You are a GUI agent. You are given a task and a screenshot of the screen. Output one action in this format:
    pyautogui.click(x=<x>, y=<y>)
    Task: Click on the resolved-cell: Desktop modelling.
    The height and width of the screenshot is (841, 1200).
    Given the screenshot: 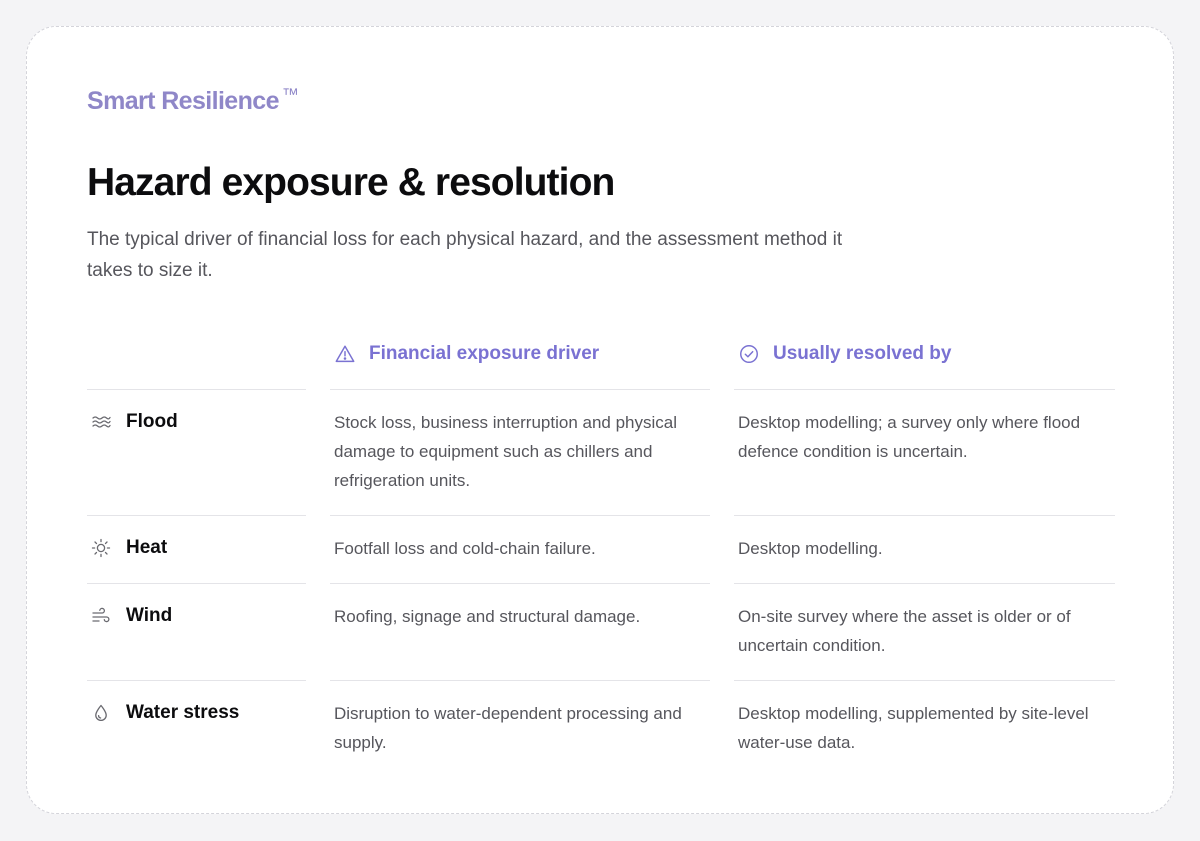 What is the action you would take?
    pyautogui.click(x=924, y=549)
    